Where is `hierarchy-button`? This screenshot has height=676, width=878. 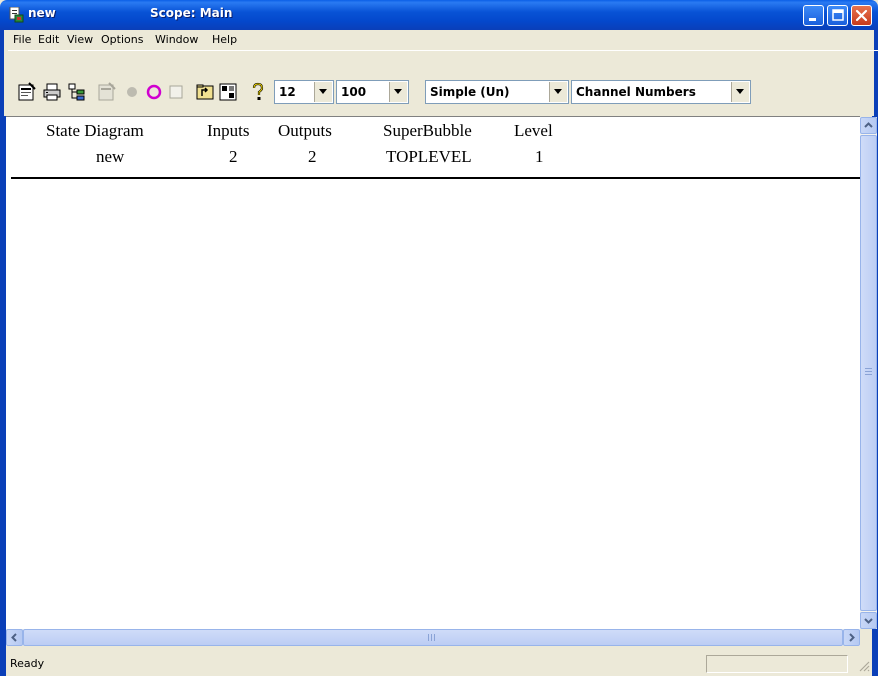
hierarchy-button is located at coordinates (77, 92).